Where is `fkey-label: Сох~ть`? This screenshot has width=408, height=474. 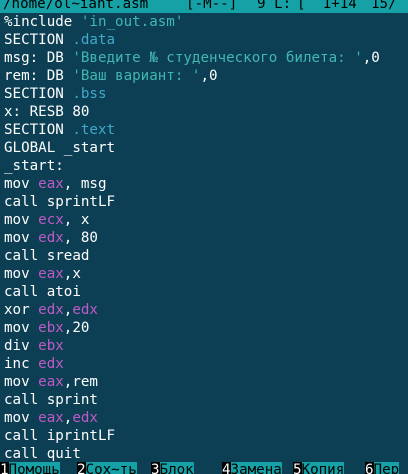
fkey-label: Сох~ть is located at coordinates (111, 468).